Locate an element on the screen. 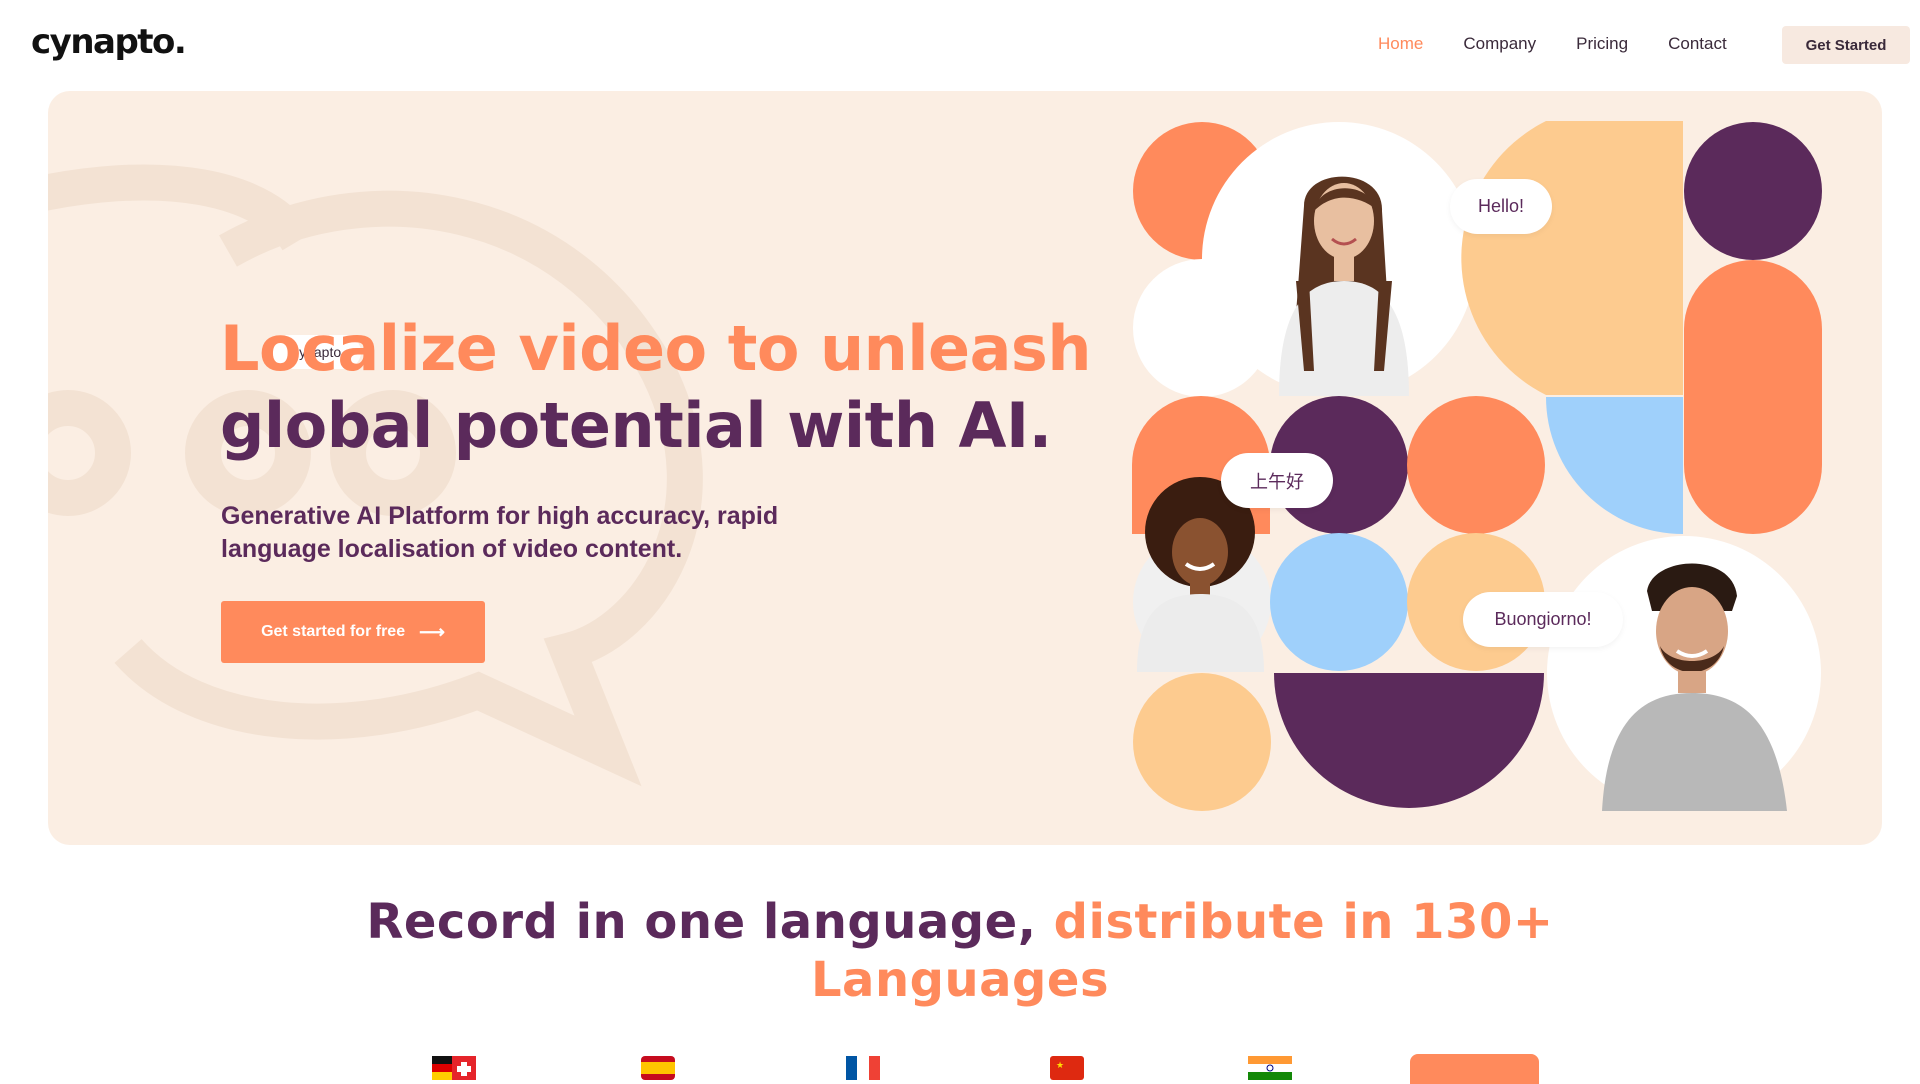  france-flag-icon is located at coordinates (863, 1068).